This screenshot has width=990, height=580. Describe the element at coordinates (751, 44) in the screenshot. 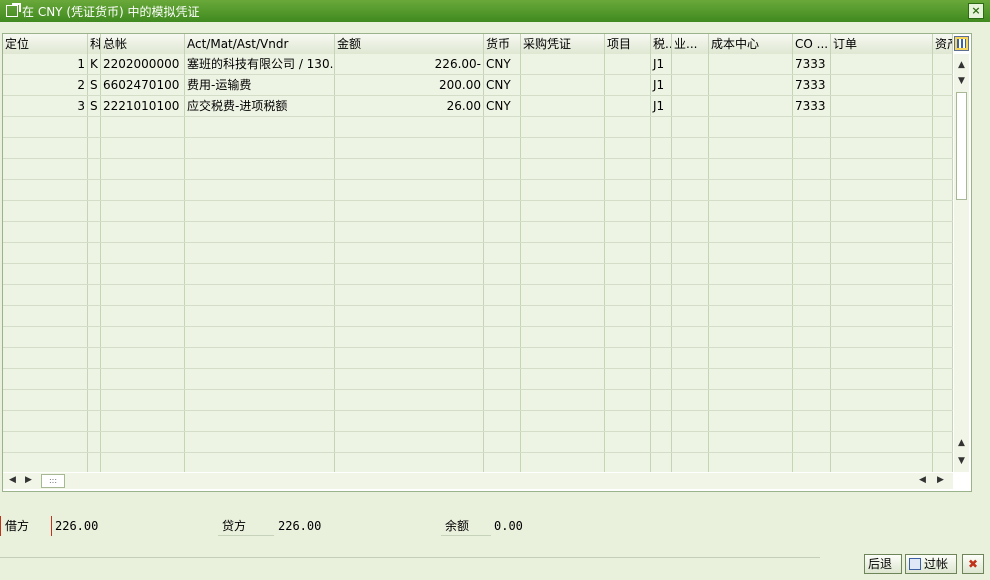

I see `column-header-cost-center: 成本中心` at that location.